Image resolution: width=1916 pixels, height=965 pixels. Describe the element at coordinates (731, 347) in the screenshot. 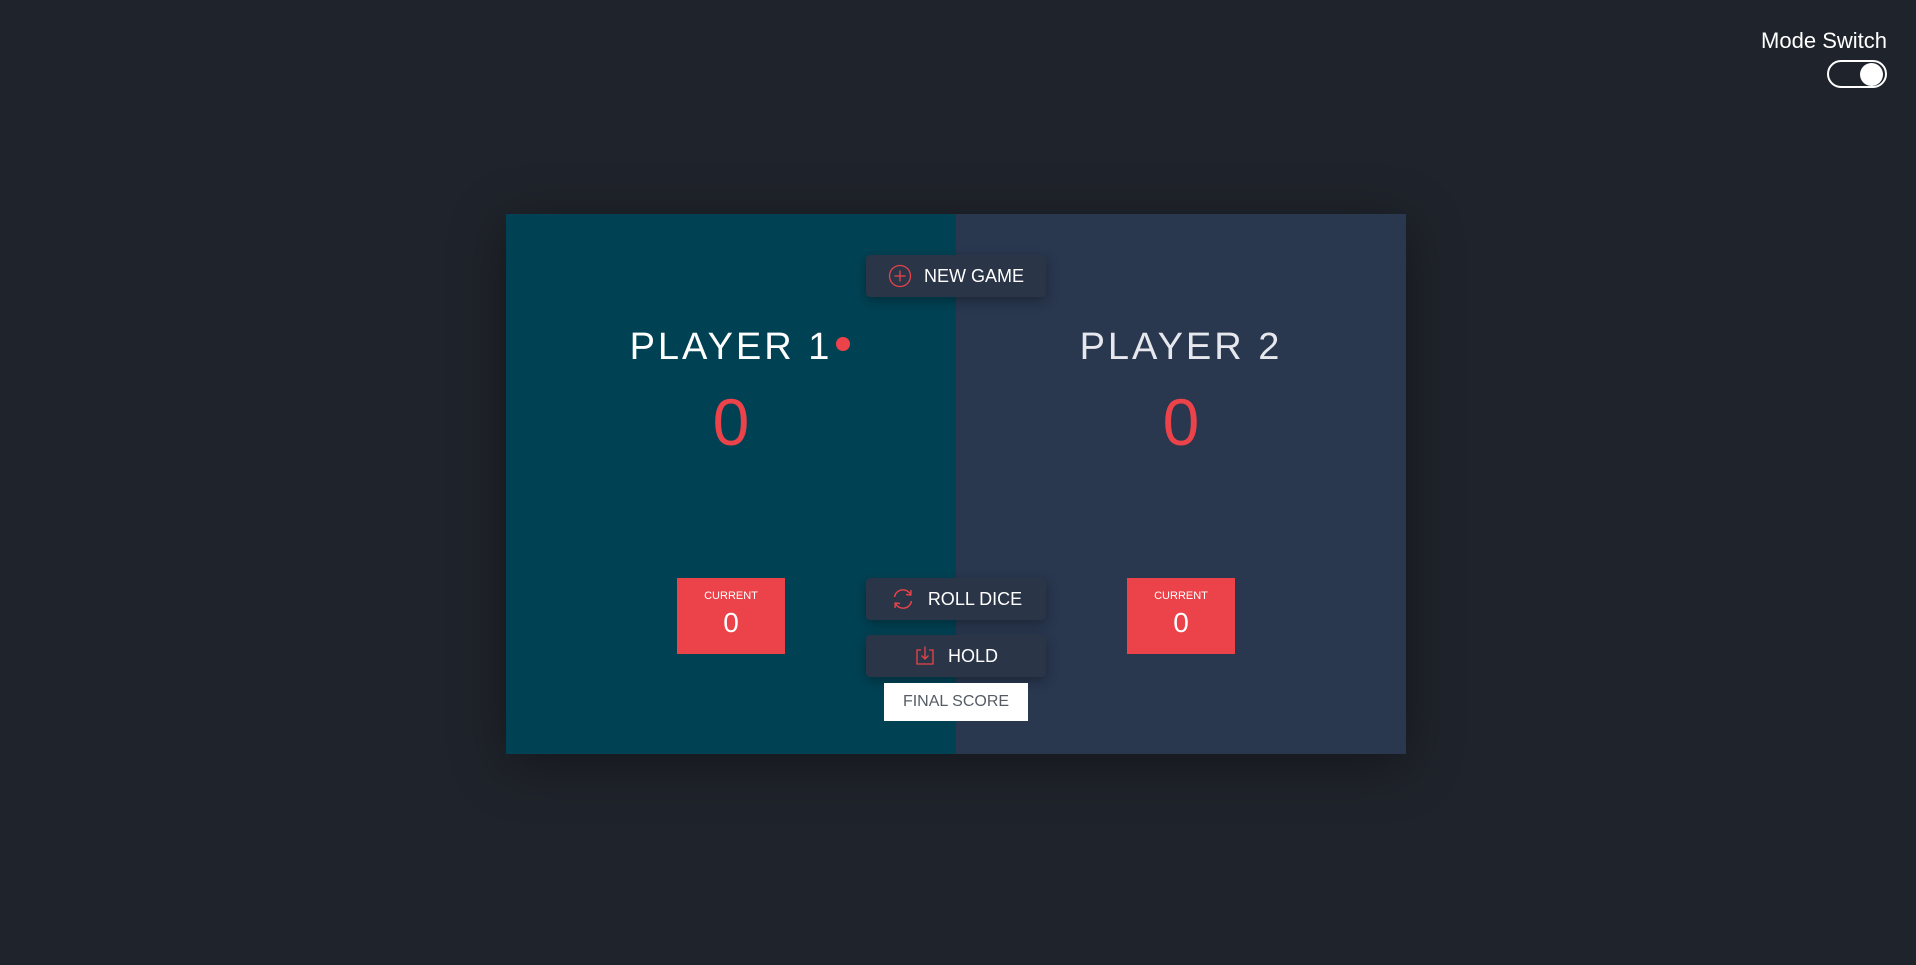

I see `player-1-name: PLAYER 1` at that location.